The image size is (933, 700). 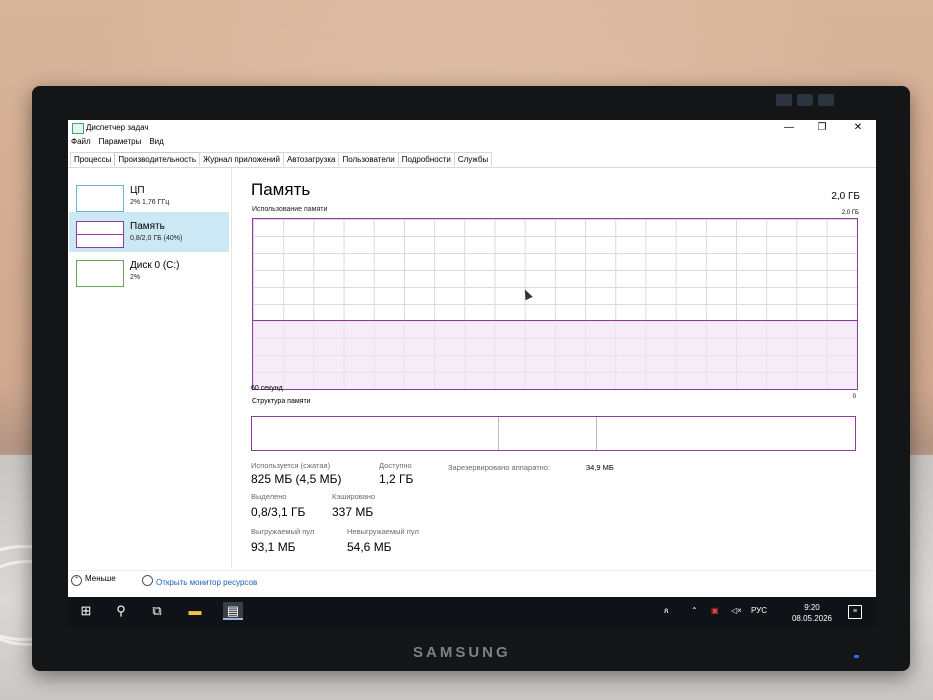 What do you see at coordinates (149, 196) in the screenshot?
I see `resource-item-cpu: ЦП 2% 1,76 ГГц` at bounding box center [149, 196].